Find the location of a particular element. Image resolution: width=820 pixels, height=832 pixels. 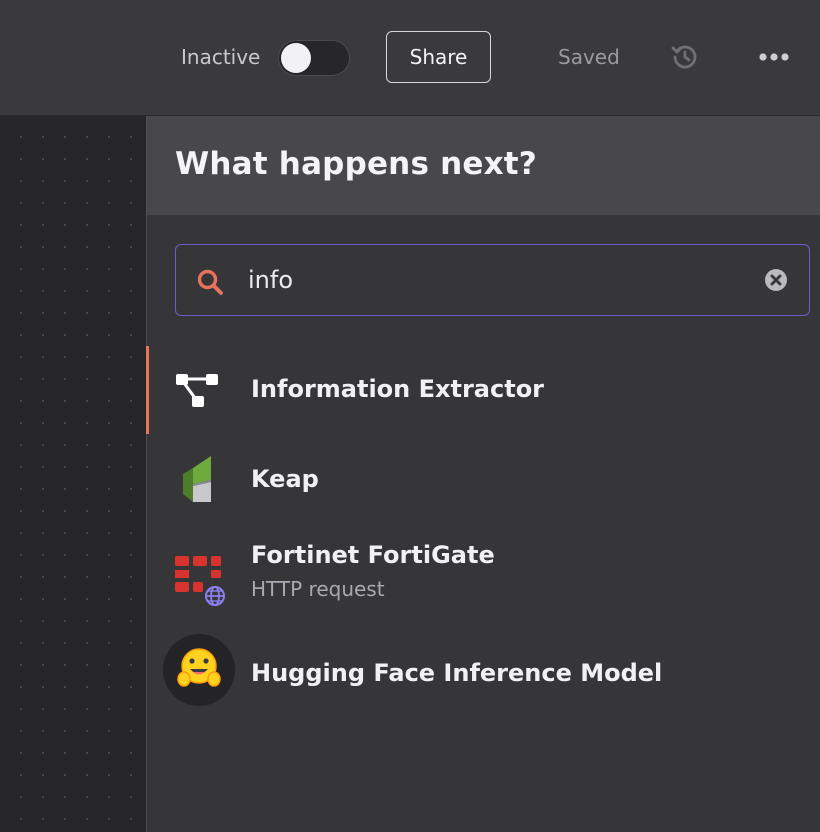

more-options-icon is located at coordinates (774, 57).